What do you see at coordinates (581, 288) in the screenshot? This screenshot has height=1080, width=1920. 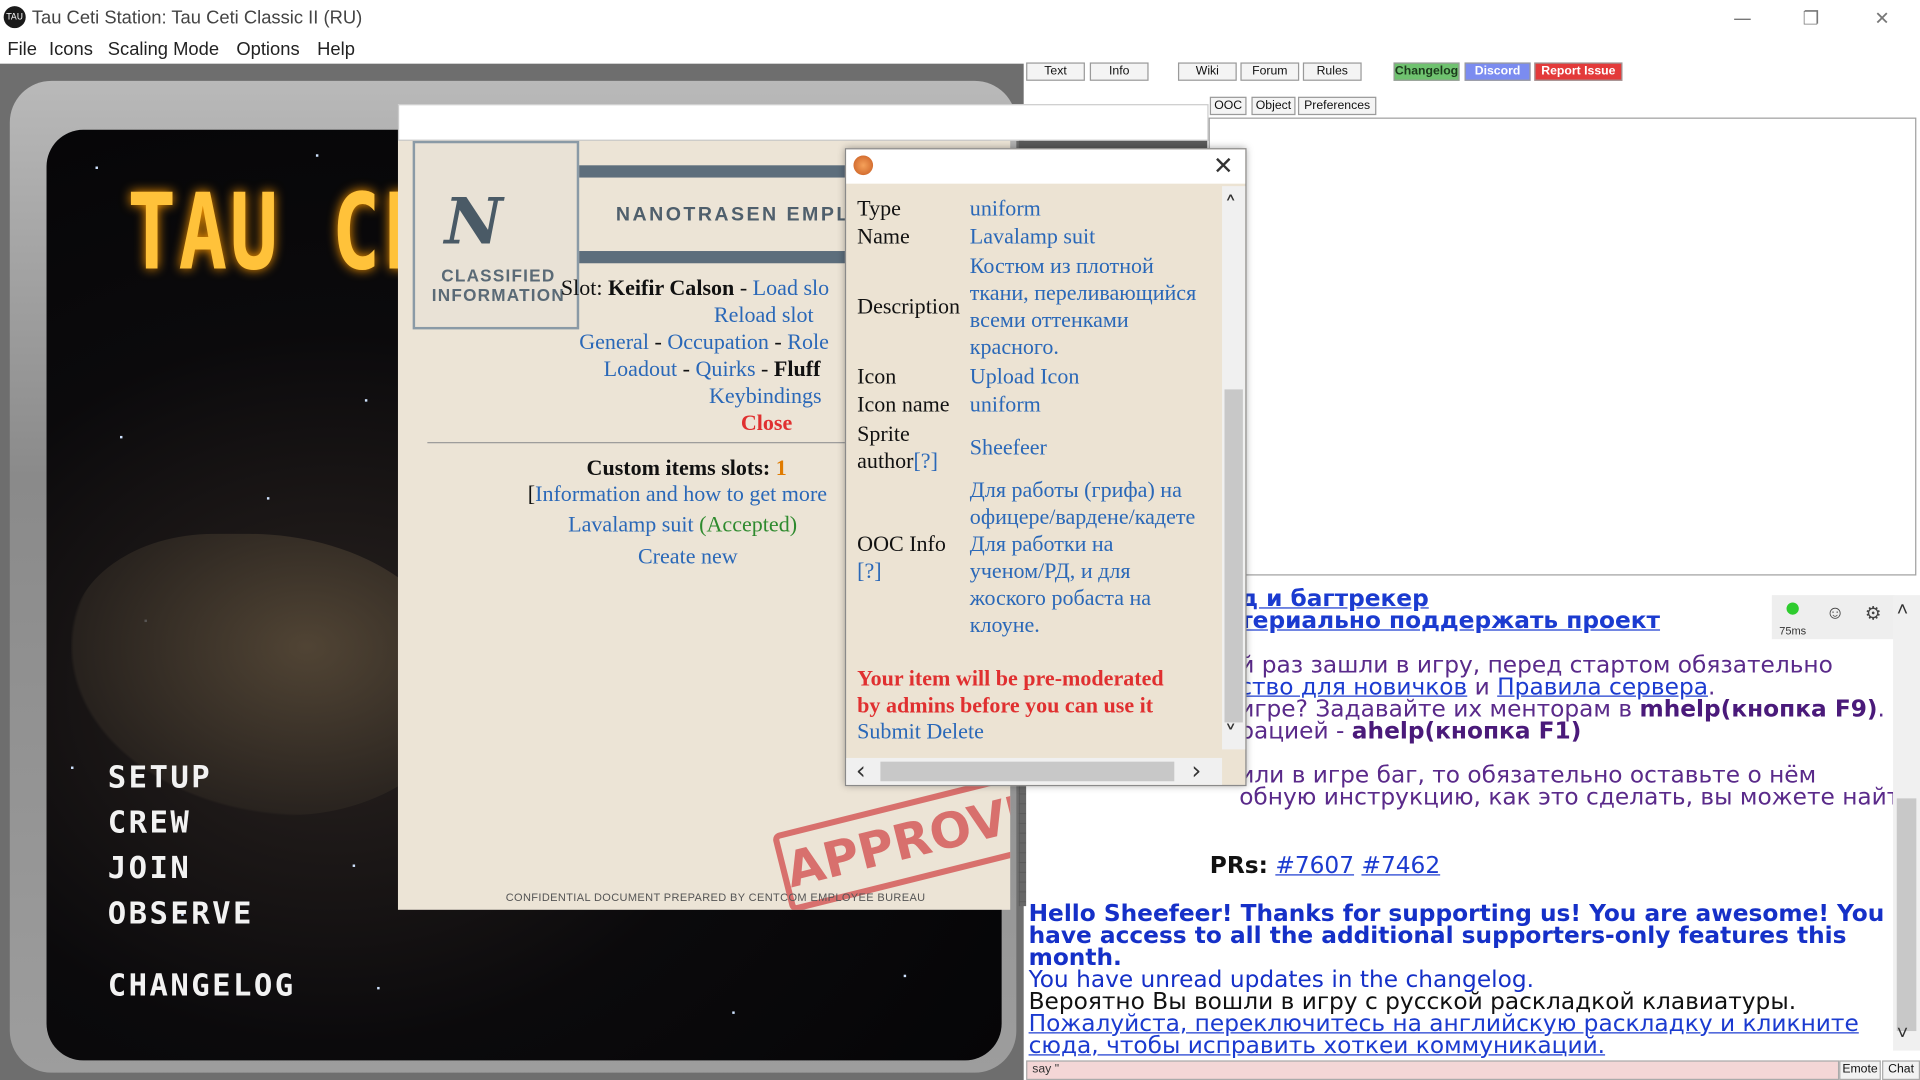 I see `slot-label: Slot:` at bounding box center [581, 288].